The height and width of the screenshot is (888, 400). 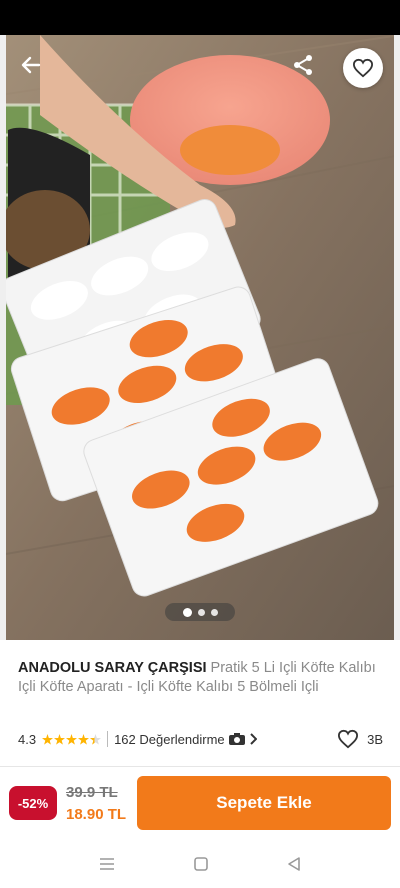 I want to click on gallery-pagination, so click(x=200, y=612).